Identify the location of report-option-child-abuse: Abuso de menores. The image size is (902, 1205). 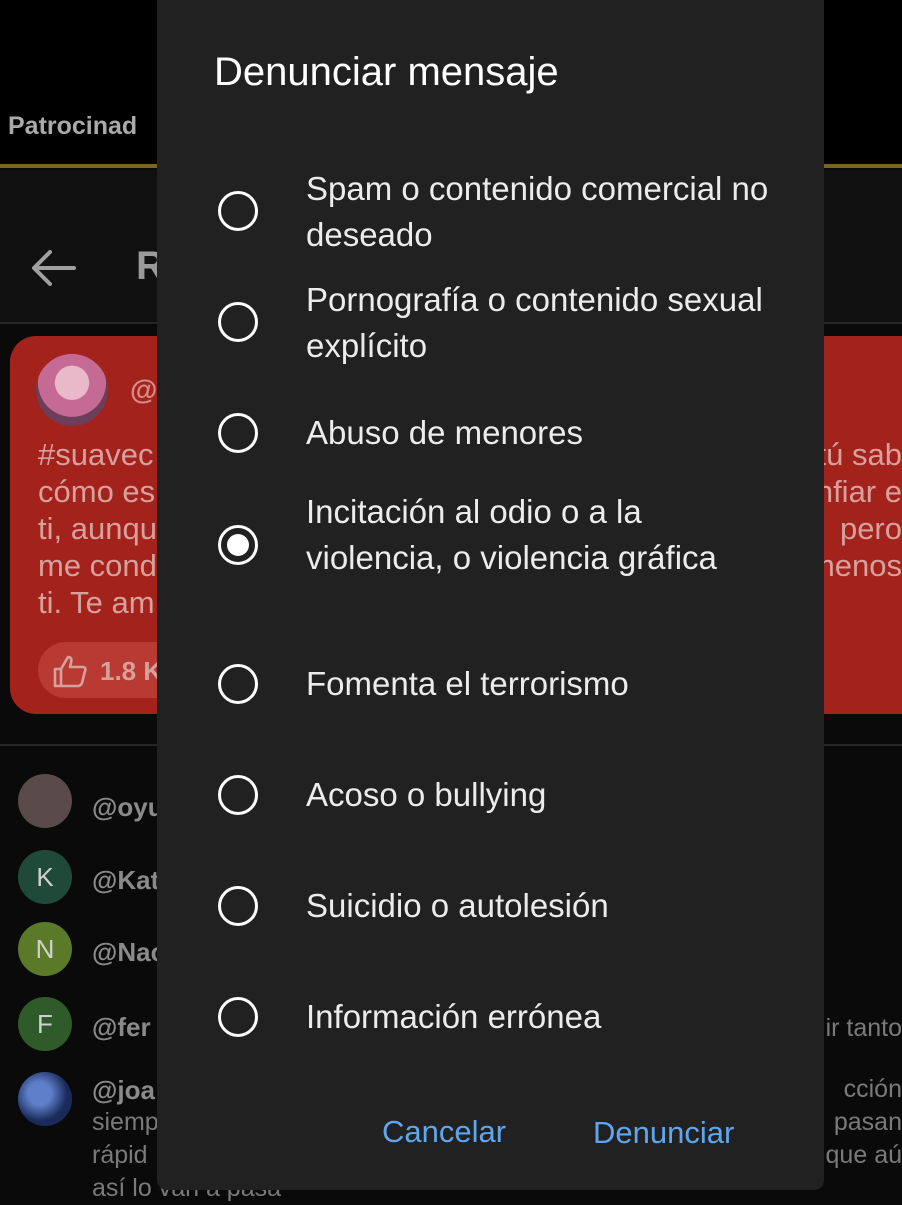
(490, 433).